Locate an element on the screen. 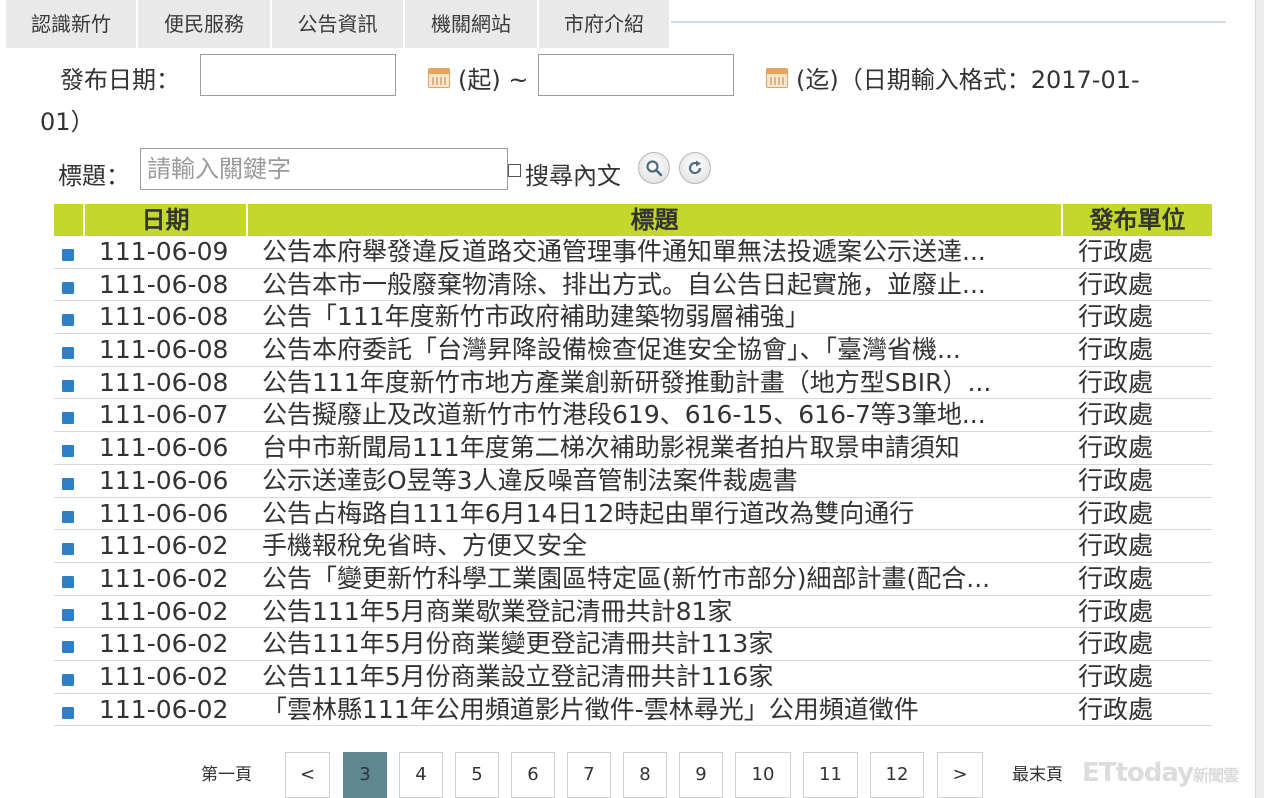 The image size is (1264, 798). table-row: 111-06-02 公告111年5月份商業變更登記清冊共計113家 行政處 is located at coordinates (633, 644).